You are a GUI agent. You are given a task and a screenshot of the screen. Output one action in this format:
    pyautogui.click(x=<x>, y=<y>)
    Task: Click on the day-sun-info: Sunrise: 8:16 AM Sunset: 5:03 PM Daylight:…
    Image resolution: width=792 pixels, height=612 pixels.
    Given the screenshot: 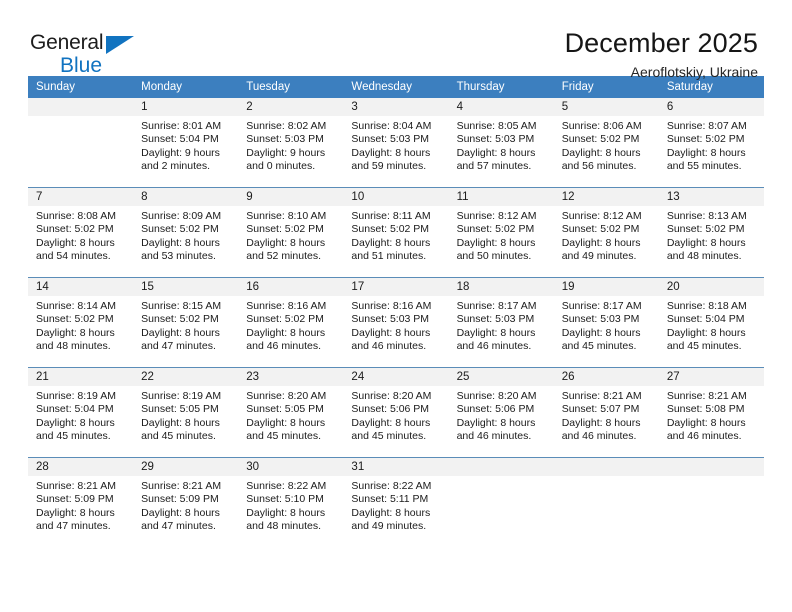 What is the action you would take?
    pyautogui.click(x=395, y=325)
    